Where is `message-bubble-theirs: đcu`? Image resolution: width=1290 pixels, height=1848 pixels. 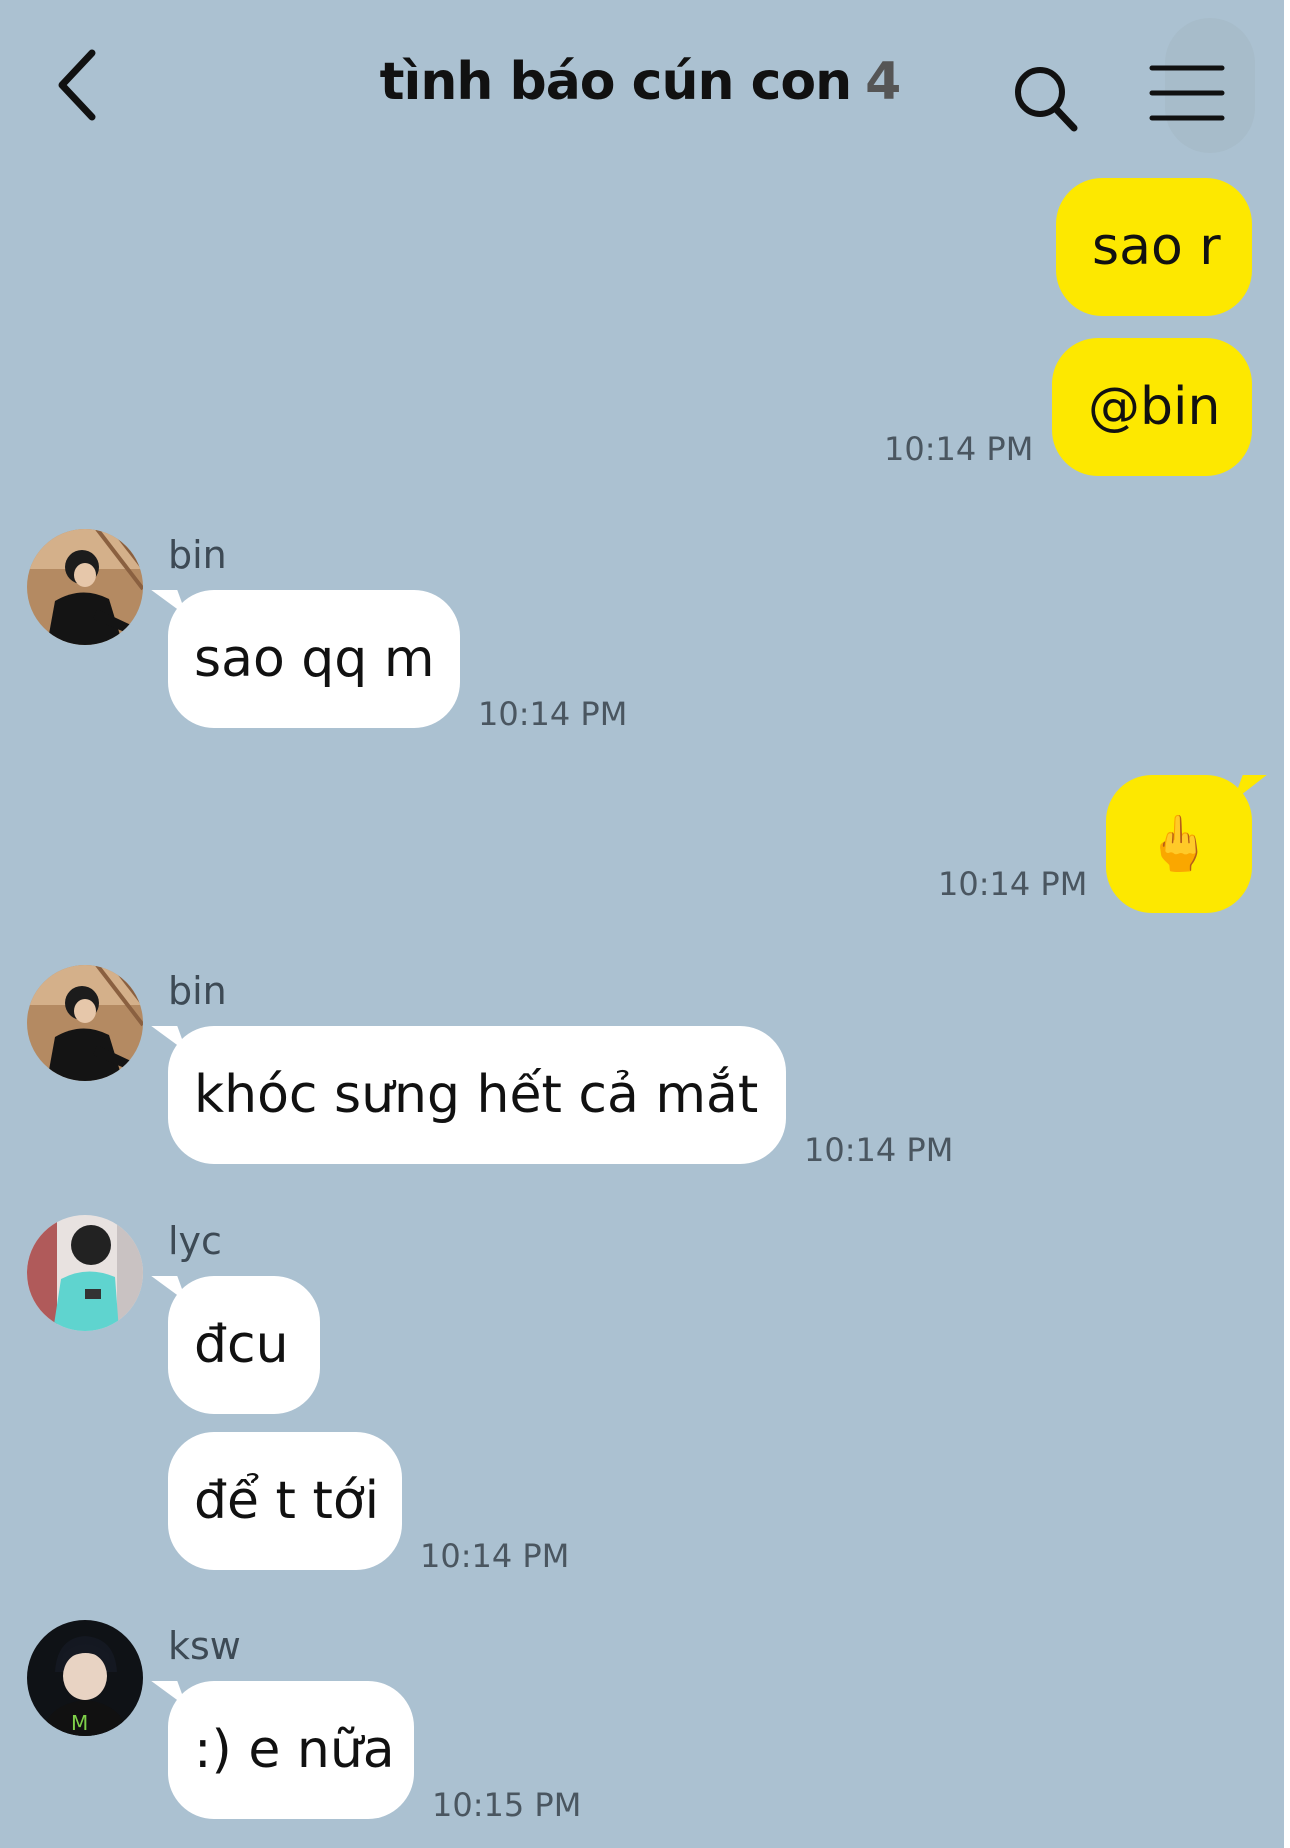 message-bubble-theirs: đcu is located at coordinates (244, 1345).